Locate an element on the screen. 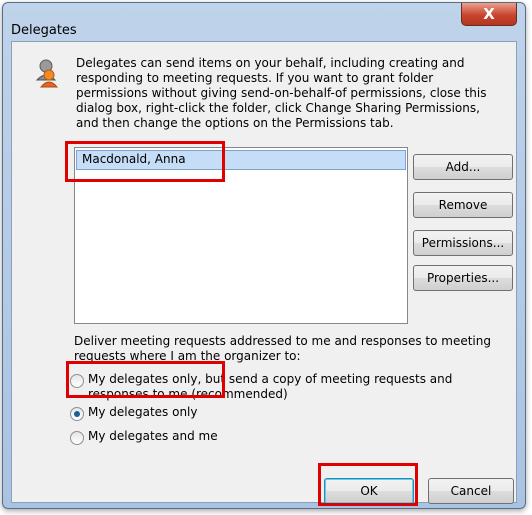  highlight-box-radio is located at coordinates (145, 379).